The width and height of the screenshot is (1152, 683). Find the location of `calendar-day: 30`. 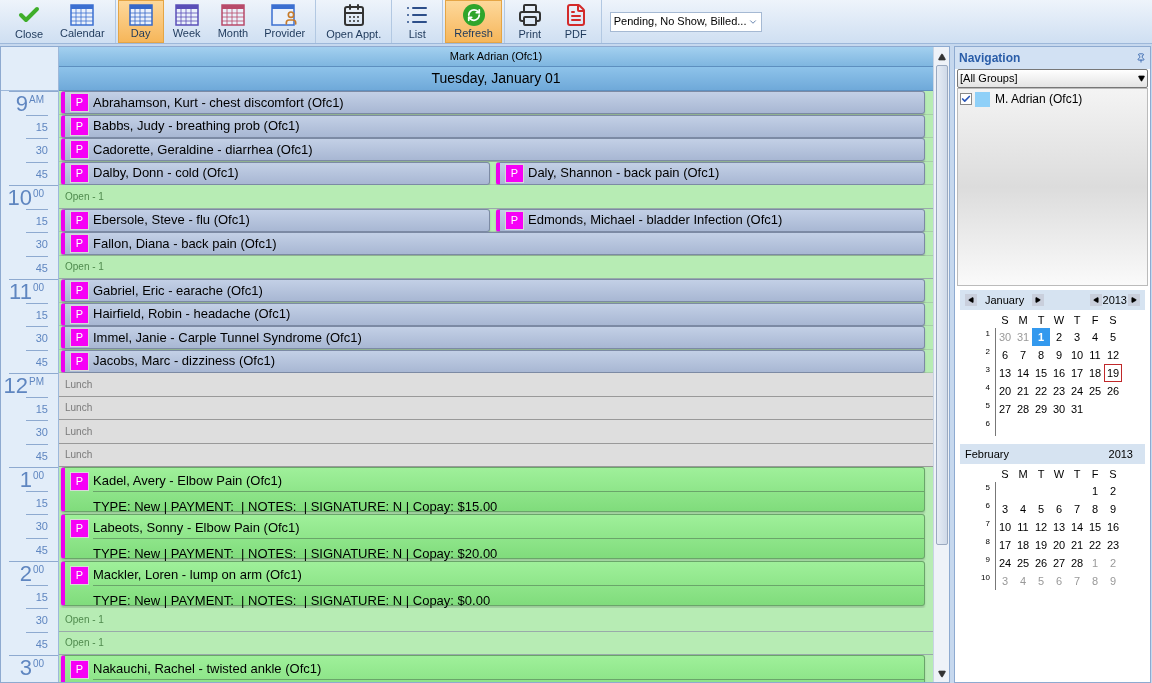

calendar-day: 30 is located at coordinates (1059, 409).